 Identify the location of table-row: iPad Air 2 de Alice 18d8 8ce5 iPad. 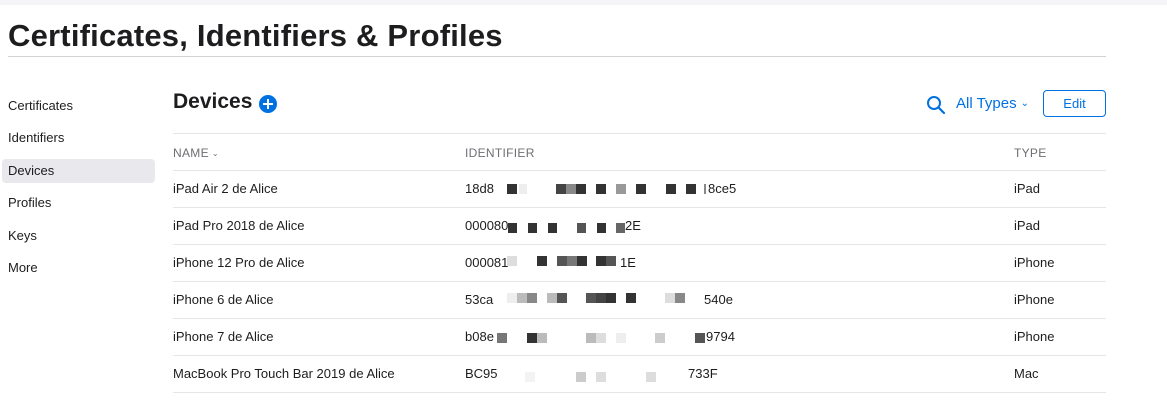
(639, 188).